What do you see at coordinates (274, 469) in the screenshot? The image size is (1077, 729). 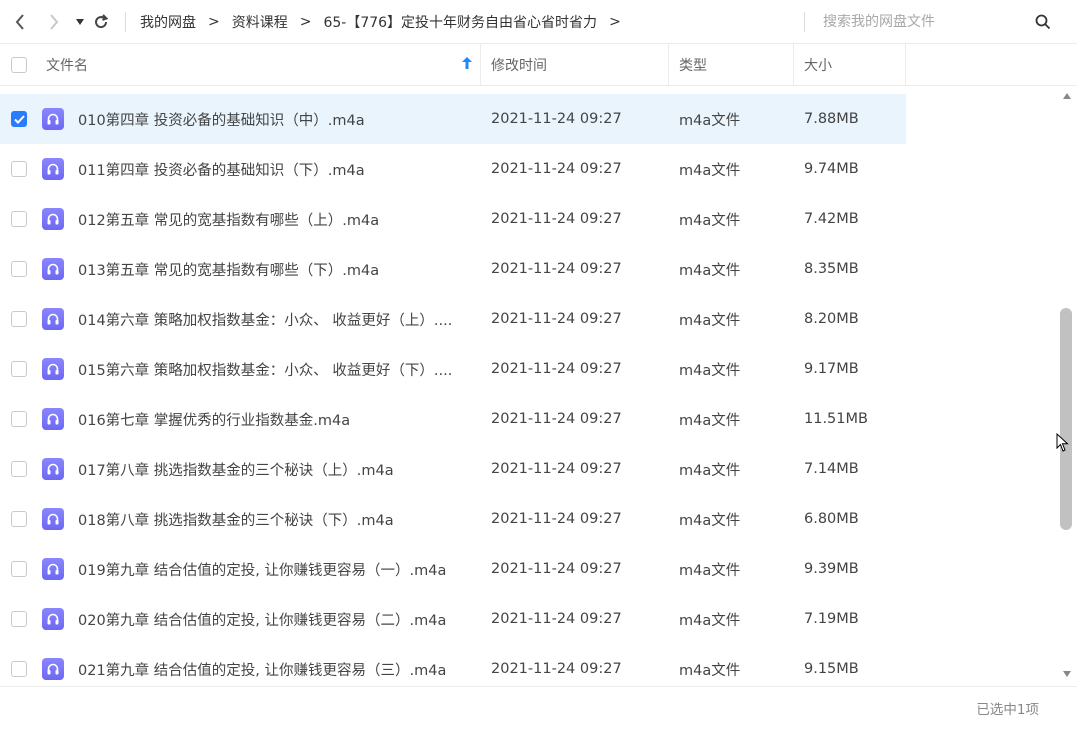 I see `file-name: 017第八章 挑选指数基金的三个秘诀（上）.m4a` at bounding box center [274, 469].